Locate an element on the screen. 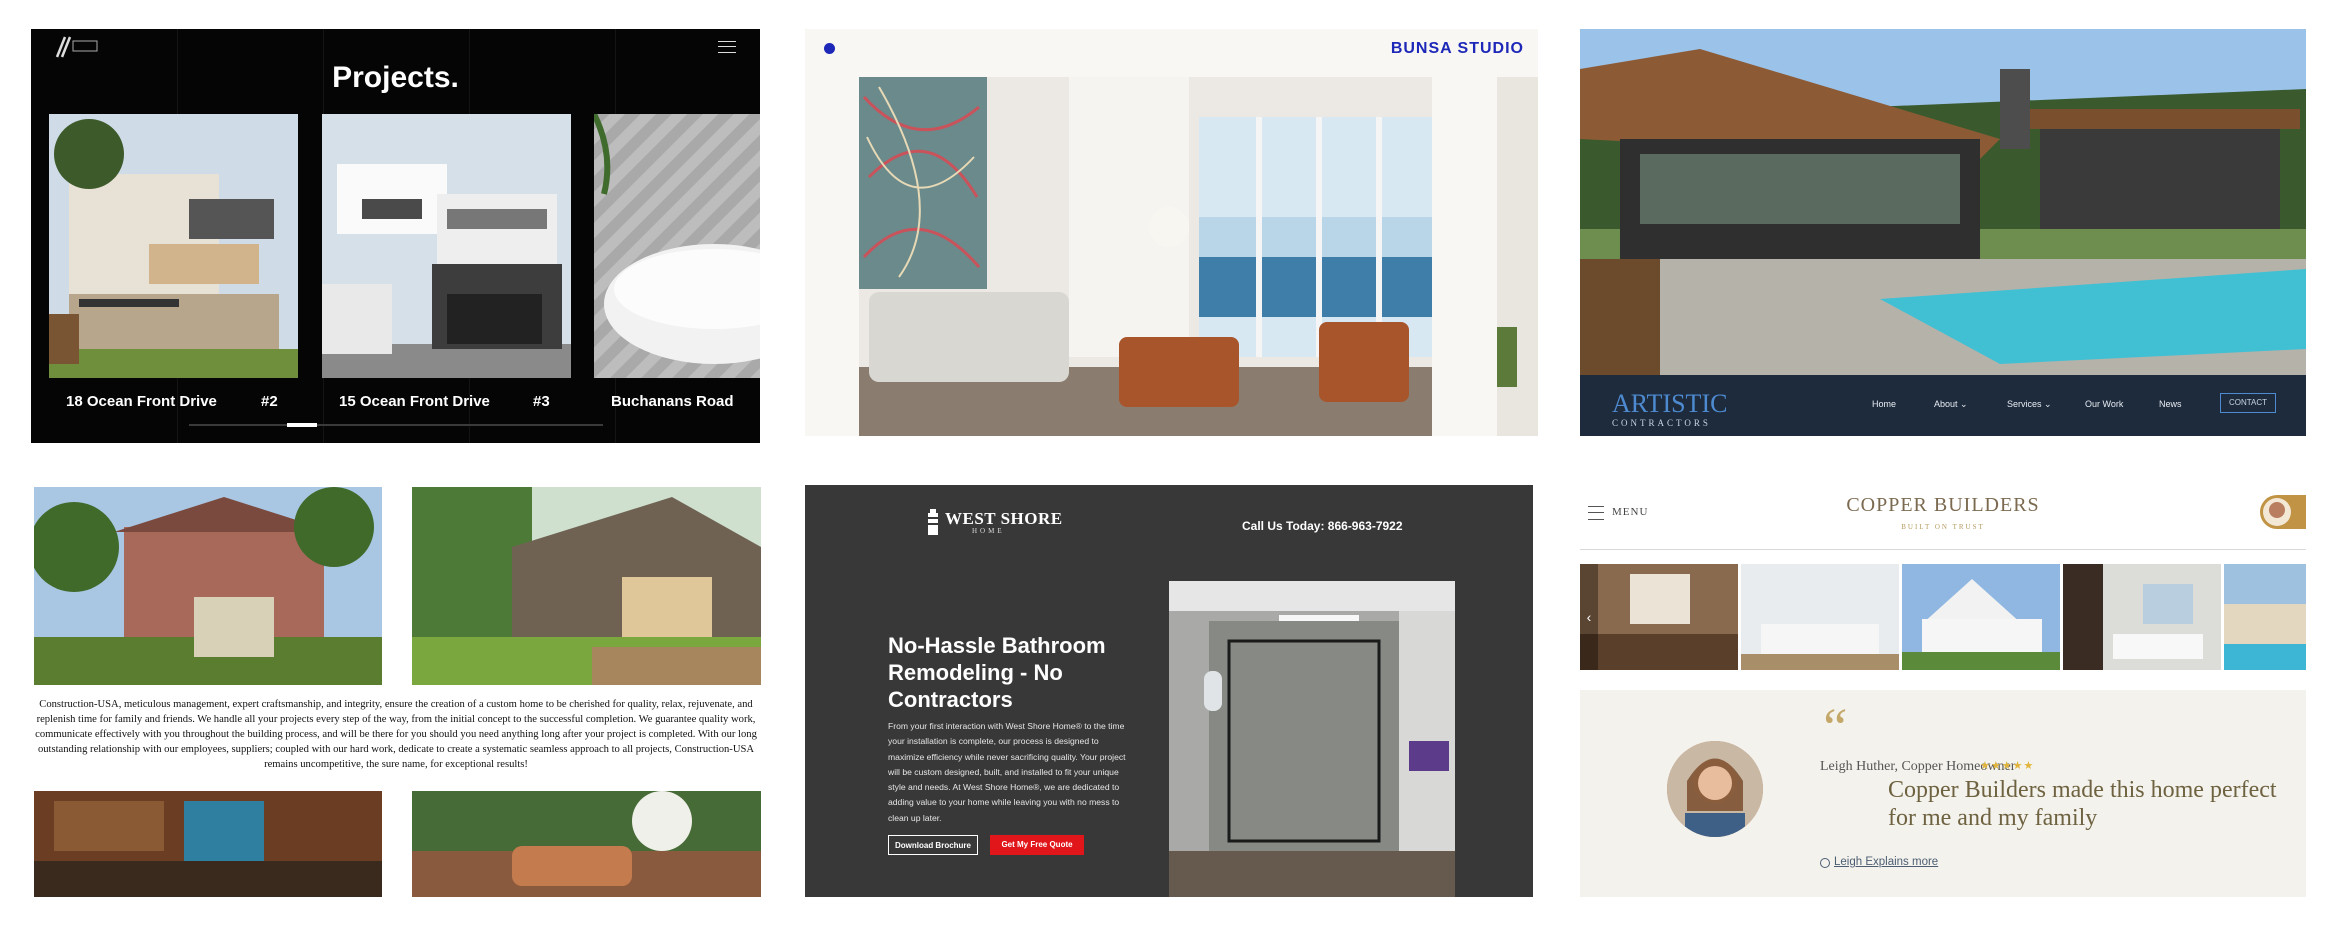 This screenshot has width=2337, height=934. menu-dot-icon is located at coordinates (829, 48).